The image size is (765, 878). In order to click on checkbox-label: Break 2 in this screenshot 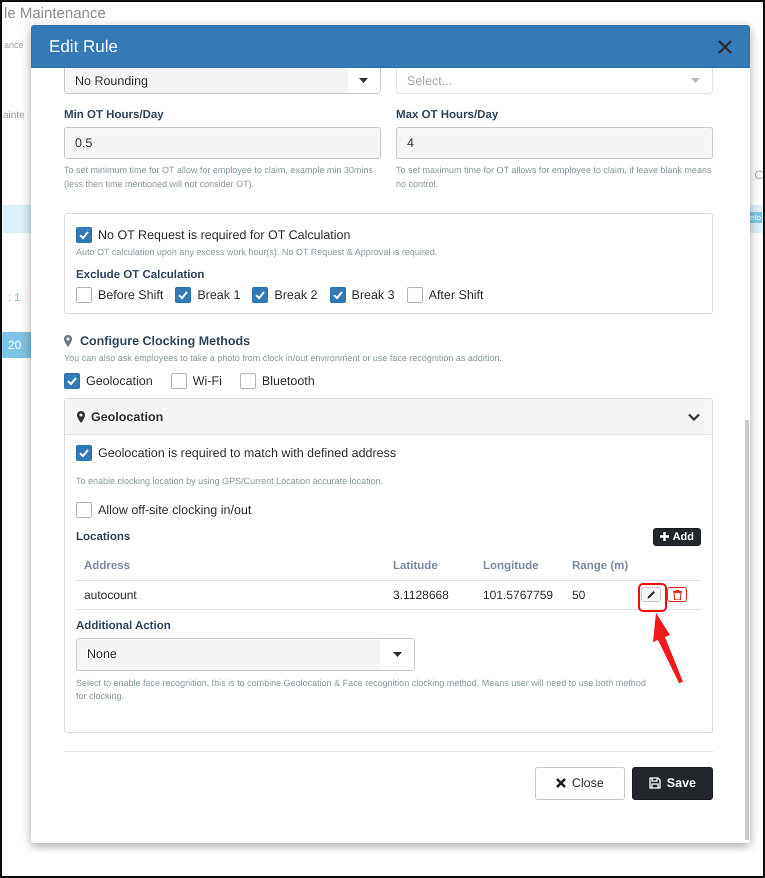, I will do `click(296, 295)`.